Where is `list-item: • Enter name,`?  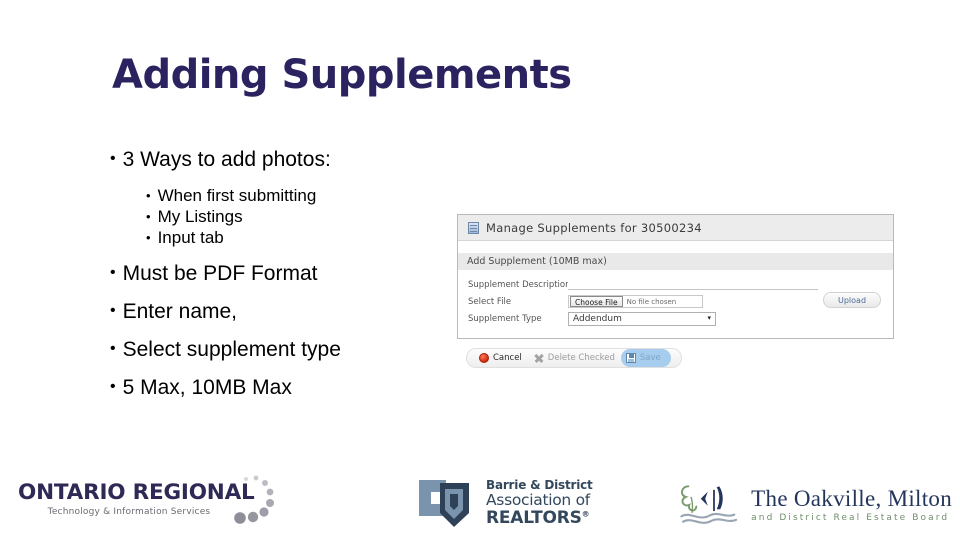 list-item: • Enter name, is located at coordinates (285, 312).